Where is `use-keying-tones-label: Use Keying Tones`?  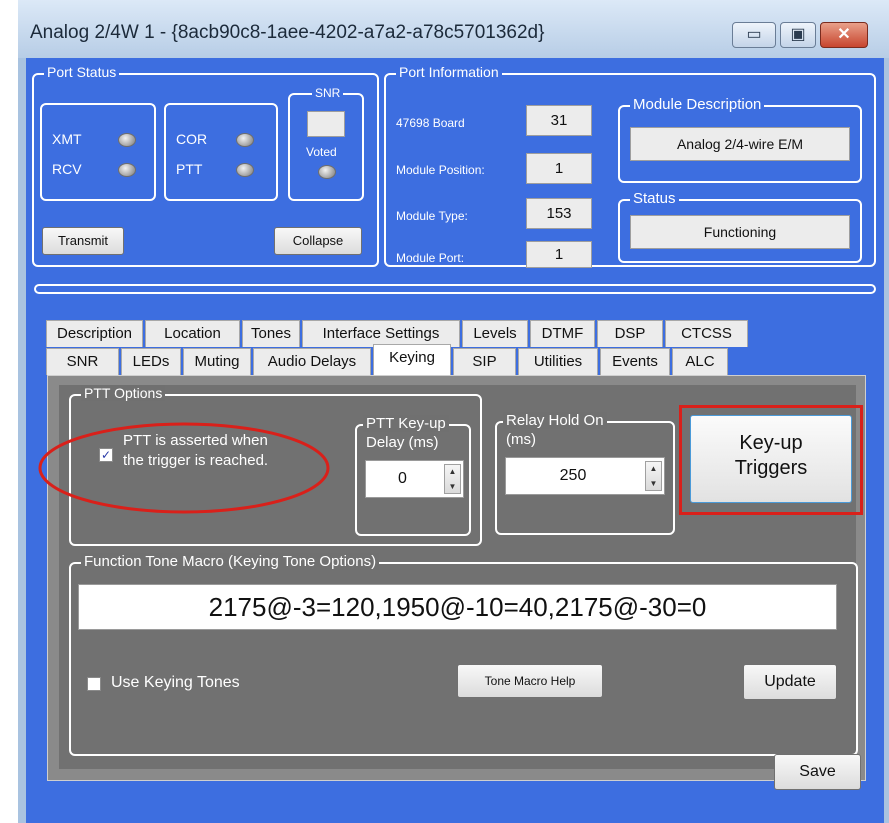 use-keying-tones-label: Use Keying Tones is located at coordinates (175, 682).